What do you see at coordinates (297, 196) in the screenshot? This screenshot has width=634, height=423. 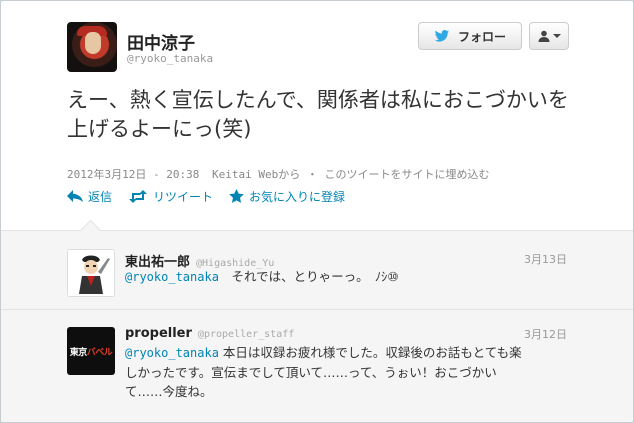 I see `favorite-label: お気に入りに登録` at bounding box center [297, 196].